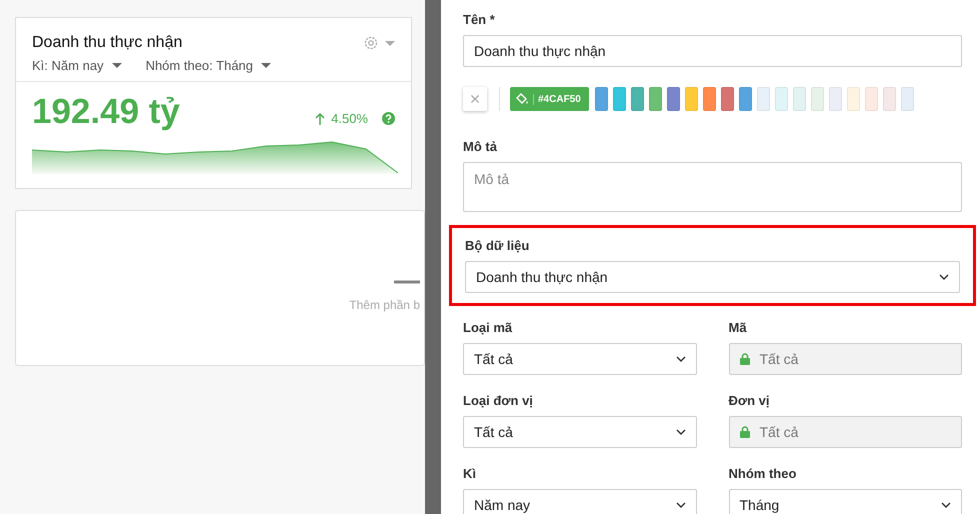 The image size is (980, 514). I want to click on field-label: Tên *, so click(479, 19).